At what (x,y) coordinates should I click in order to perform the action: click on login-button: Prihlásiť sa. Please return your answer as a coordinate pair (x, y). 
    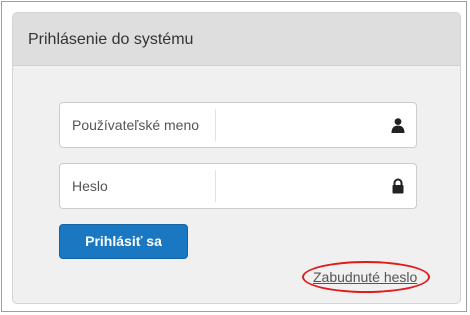
    Looking at the image, I should click on (123, 241).